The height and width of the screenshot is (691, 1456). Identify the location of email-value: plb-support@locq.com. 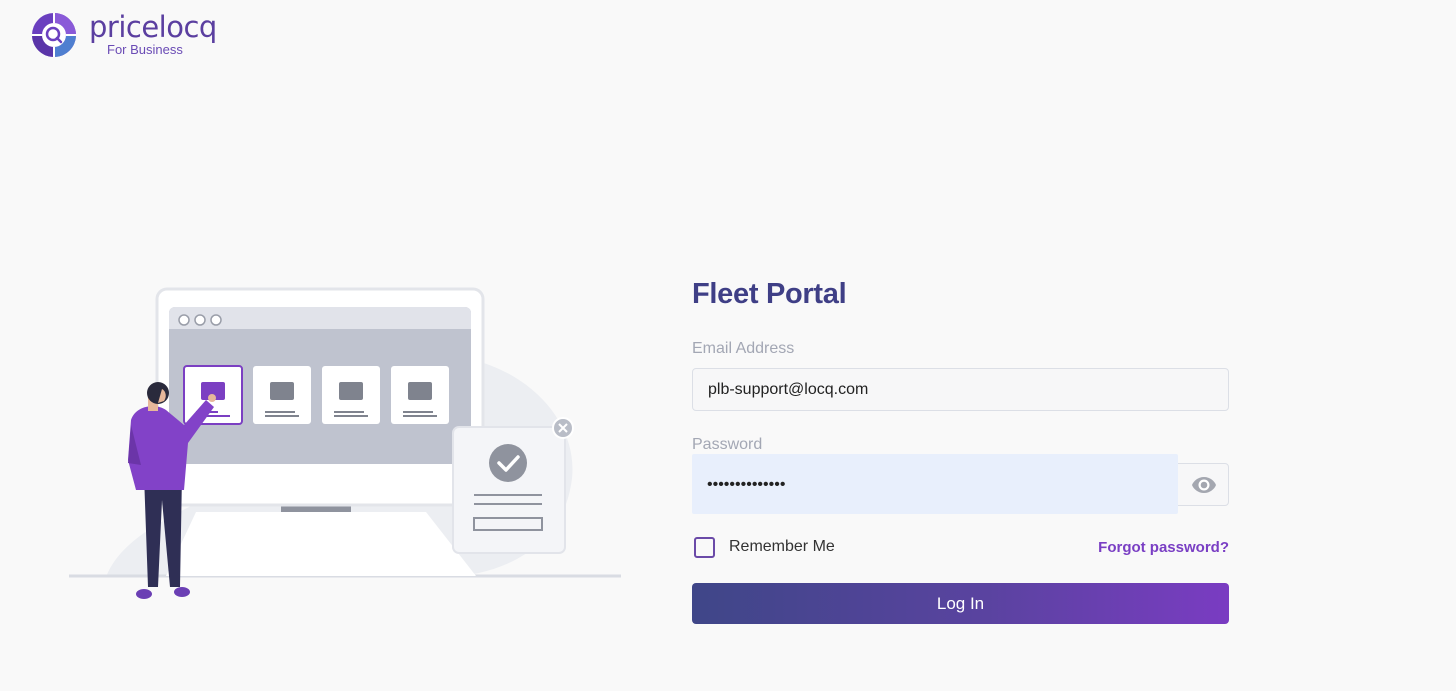
(788, 389).